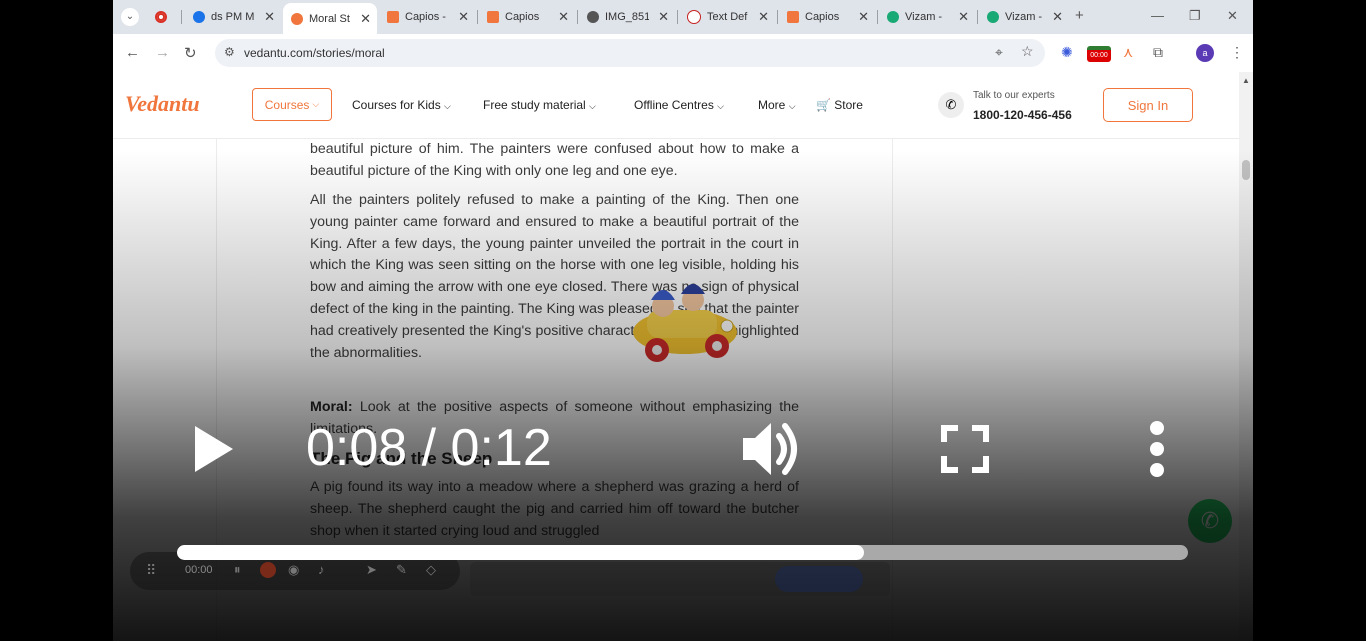  What do you see at coordinates (1157, 451) in the screenshot?
I see `more-options-icon` at bounding box center [1157, 451].